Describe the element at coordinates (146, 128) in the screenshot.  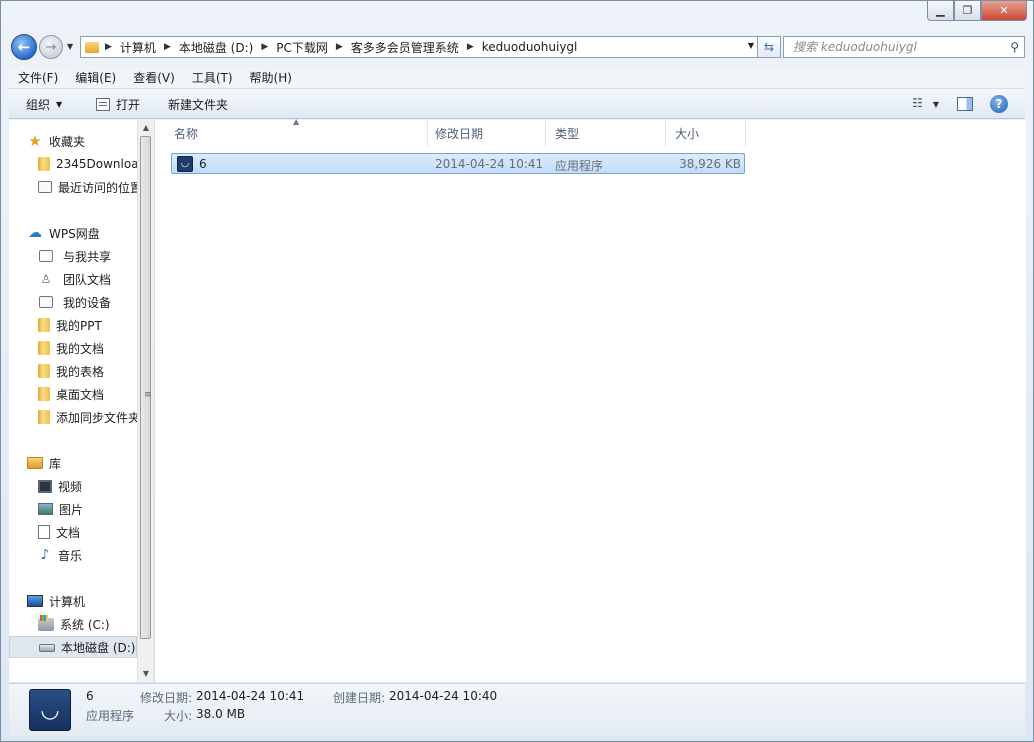
I see `scroll-up-icon: ▲` at that location.